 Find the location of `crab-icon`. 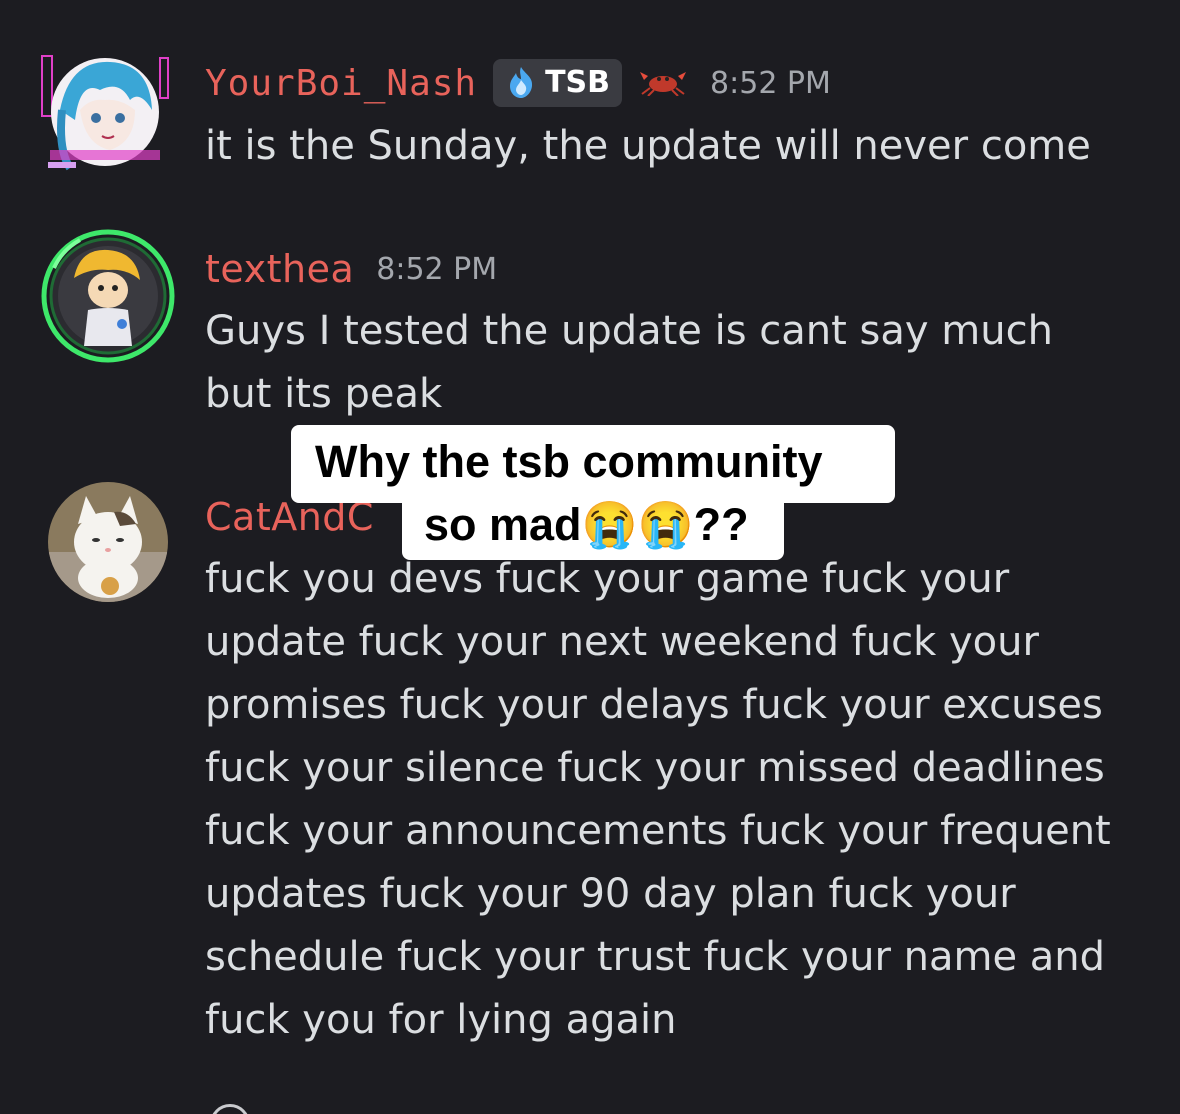

crab-icon is located at coordinates (663, 83).